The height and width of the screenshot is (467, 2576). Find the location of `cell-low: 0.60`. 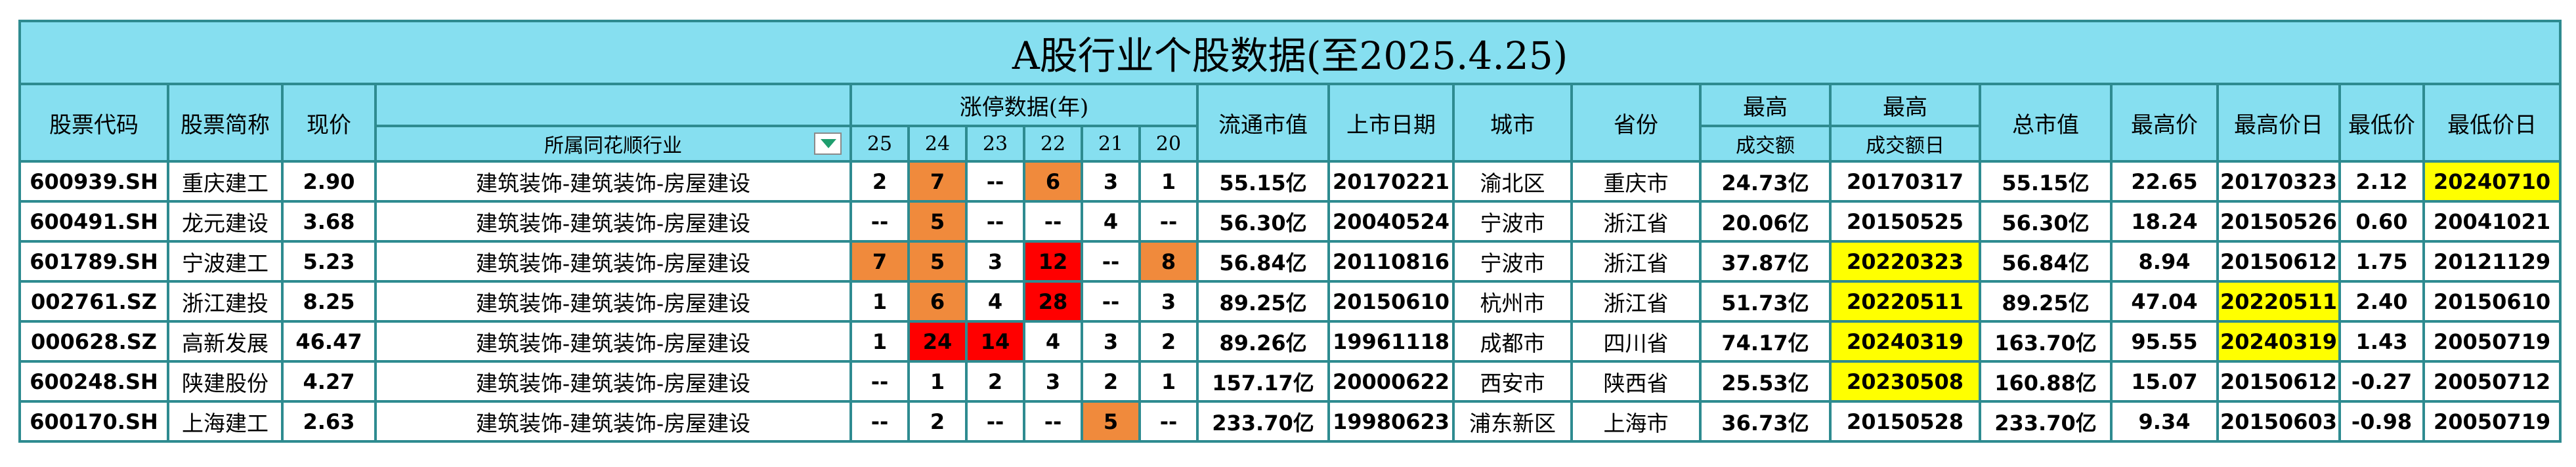

cell-low: 0.60 is located at coordinates (2381, 221).